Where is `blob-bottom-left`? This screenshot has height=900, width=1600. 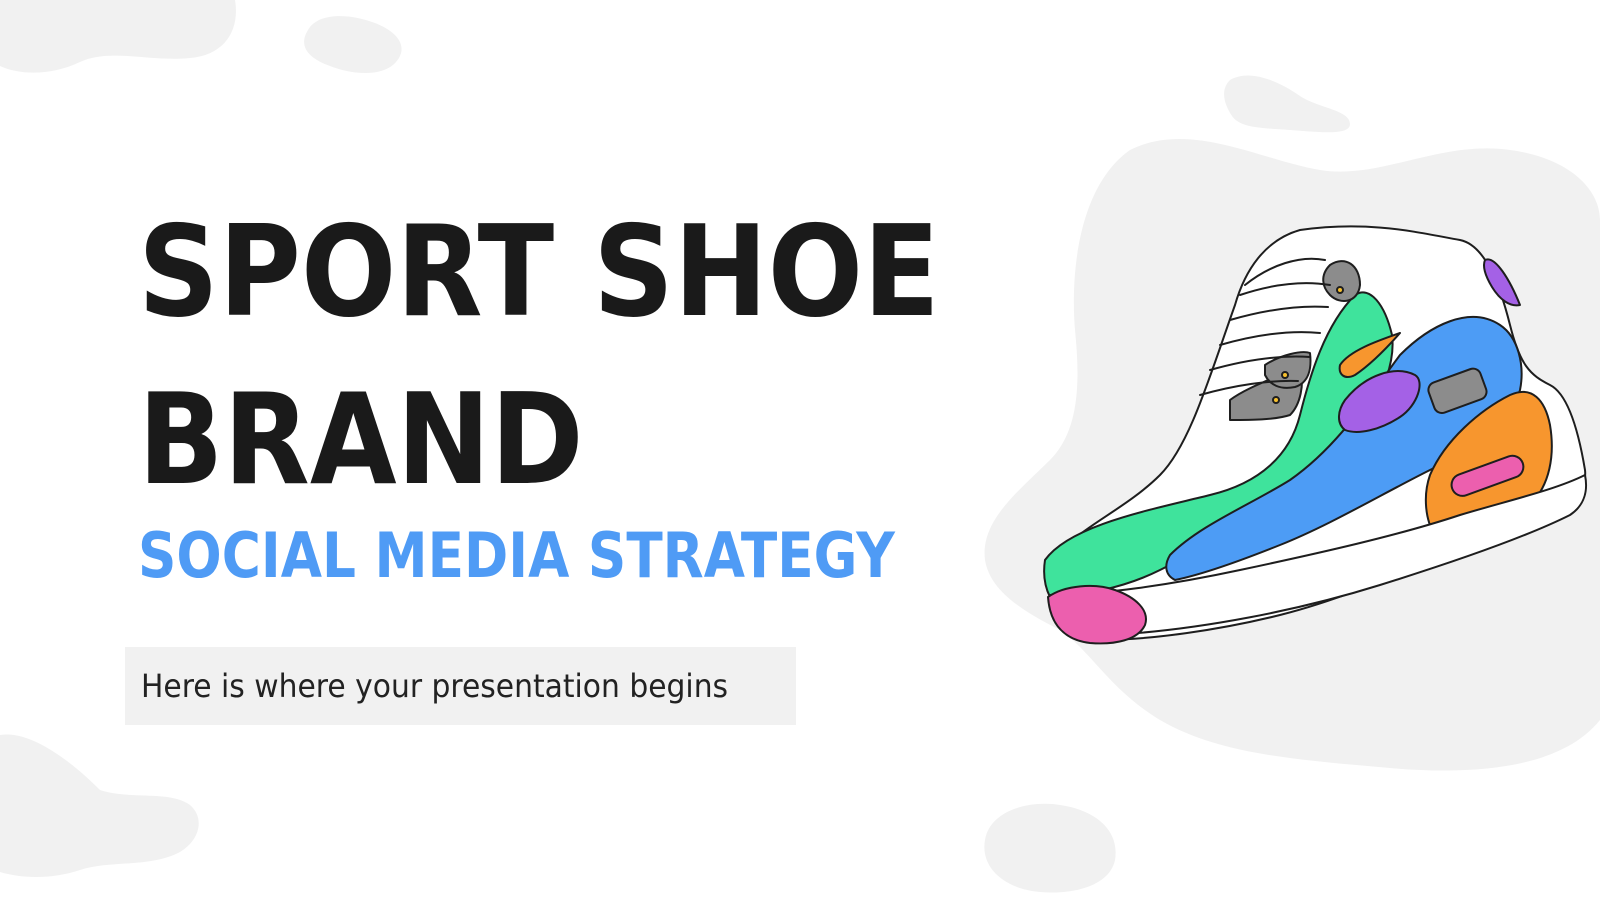 blob-bottom-left is located at coordinates (99, 805).